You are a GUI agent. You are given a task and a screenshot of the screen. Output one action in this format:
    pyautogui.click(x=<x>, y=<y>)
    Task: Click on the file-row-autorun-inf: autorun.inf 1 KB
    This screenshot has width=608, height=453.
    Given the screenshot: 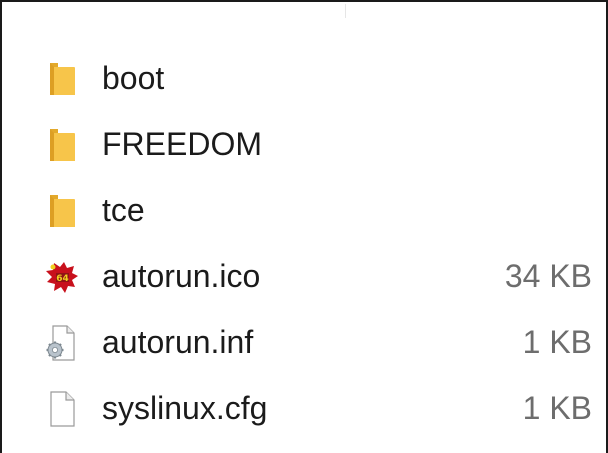 What is the action you would take?
    pyautogui.click(x=304, y=342)
    